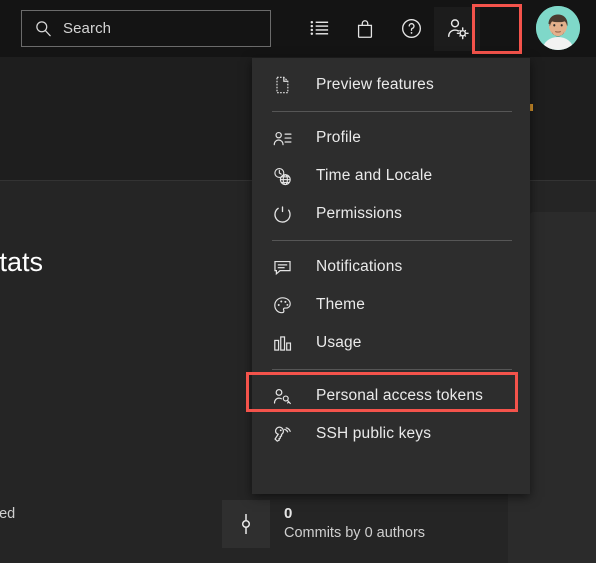  I want to click on backlog-list-icon, so click(319, 28).